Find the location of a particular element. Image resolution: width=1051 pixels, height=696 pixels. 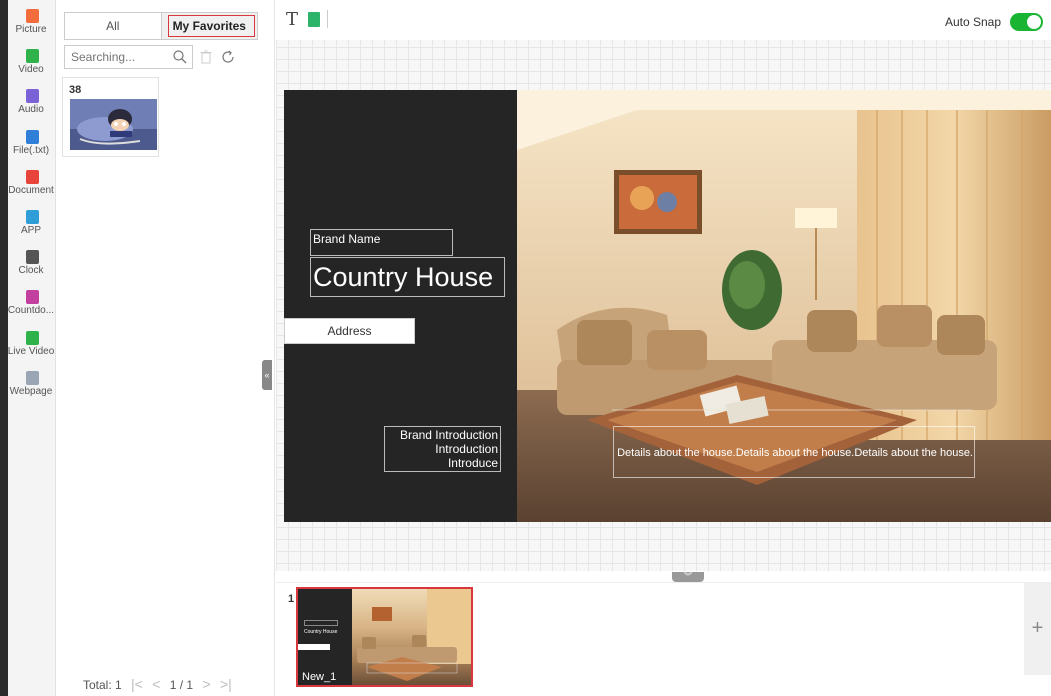

media-card: 38 is located at coordinates (110, 117).